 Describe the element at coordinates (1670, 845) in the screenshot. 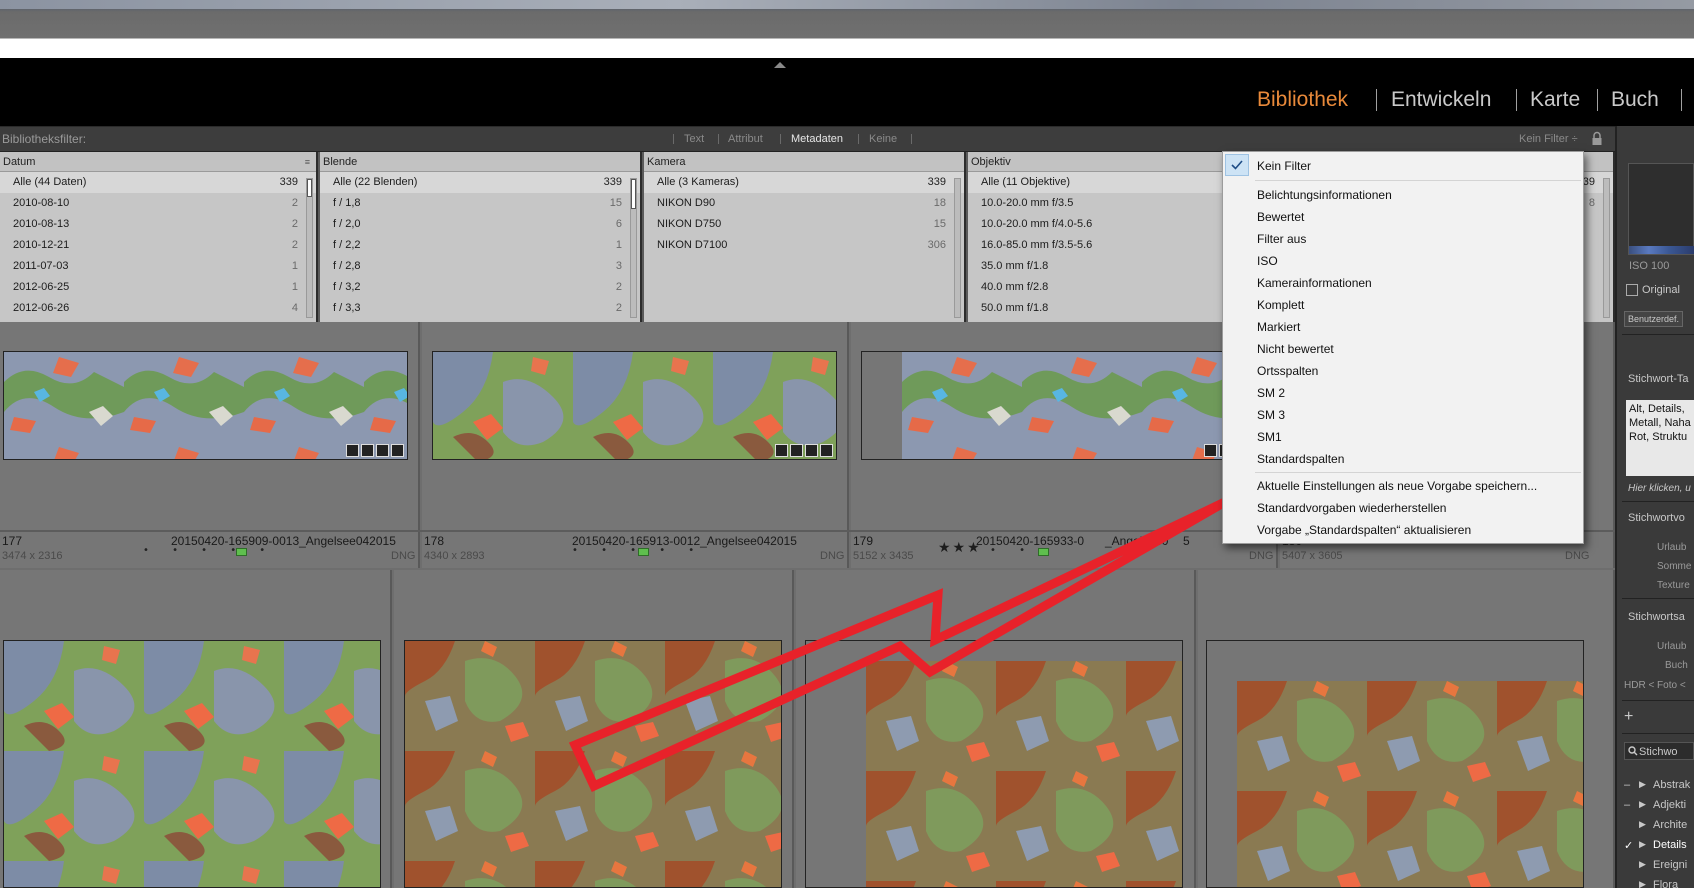

I see `keyword-list-item: Details` at that location.